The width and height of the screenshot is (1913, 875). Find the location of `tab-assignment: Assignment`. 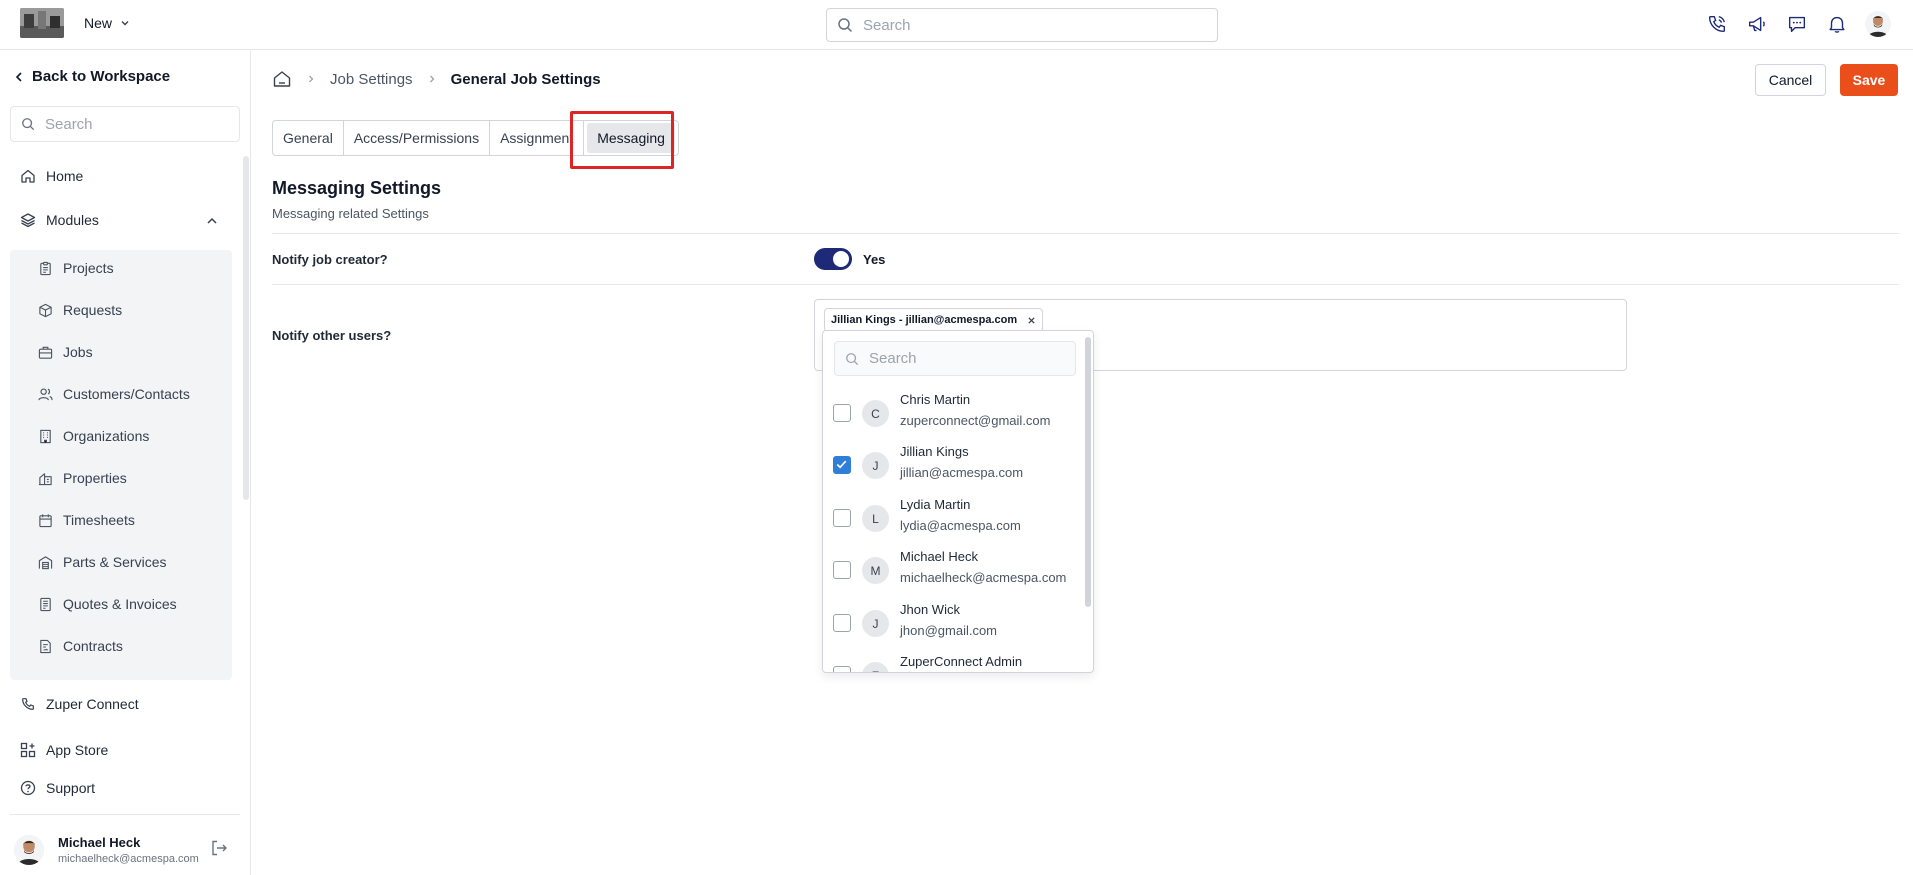

tab-assignment: Assignment is located at coordinates (537, 138).